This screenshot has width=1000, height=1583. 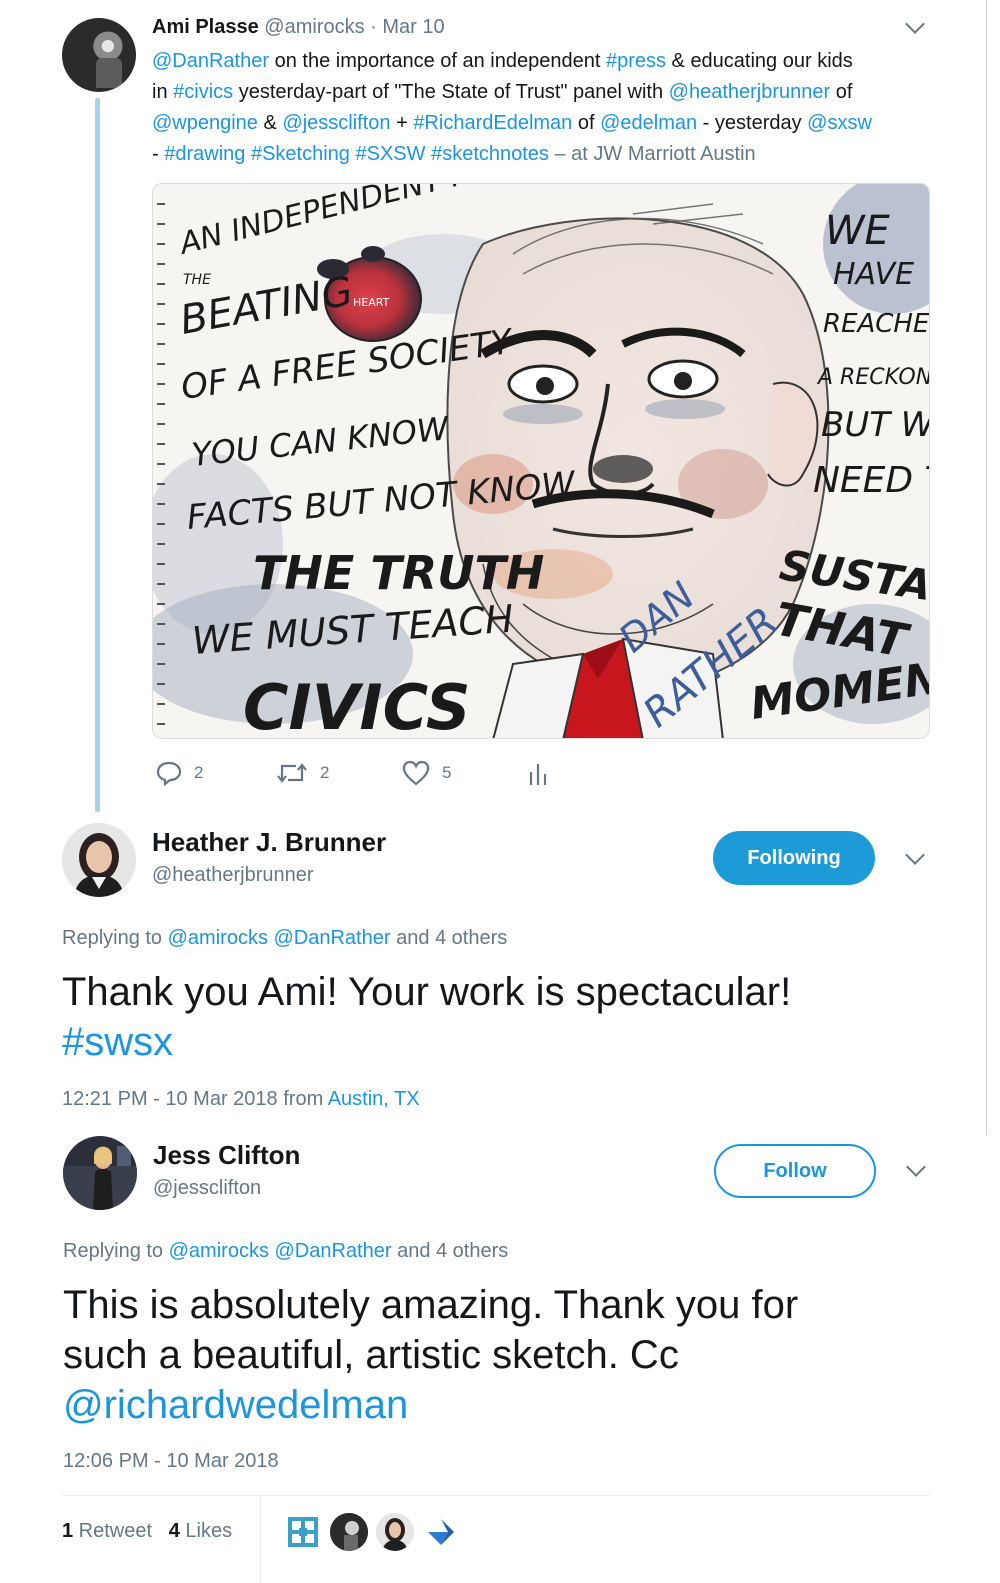 What do you see at coordinates (113, 1531) in the screenshot?
I see `retweet-stat-label: Retweet` at bounding box center [113, 1531].